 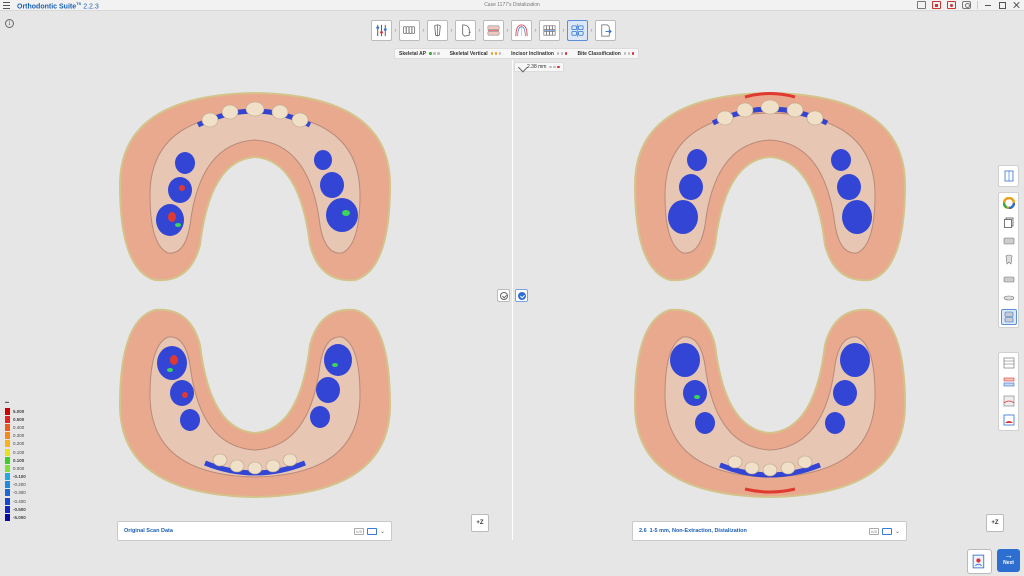 What do you see at coordinates (19, 411) in the screenshot?
I see `legend-value: 5.000` at bounding box center [19, 411].